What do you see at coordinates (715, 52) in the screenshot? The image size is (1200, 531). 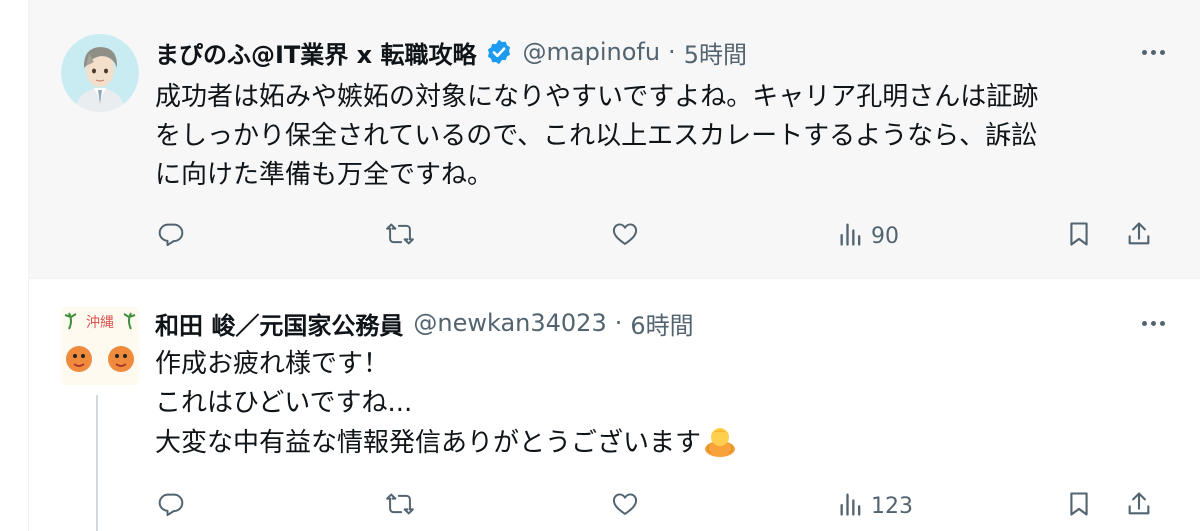 I see `timestamp: 5時間` at bounding box center [715, 52].